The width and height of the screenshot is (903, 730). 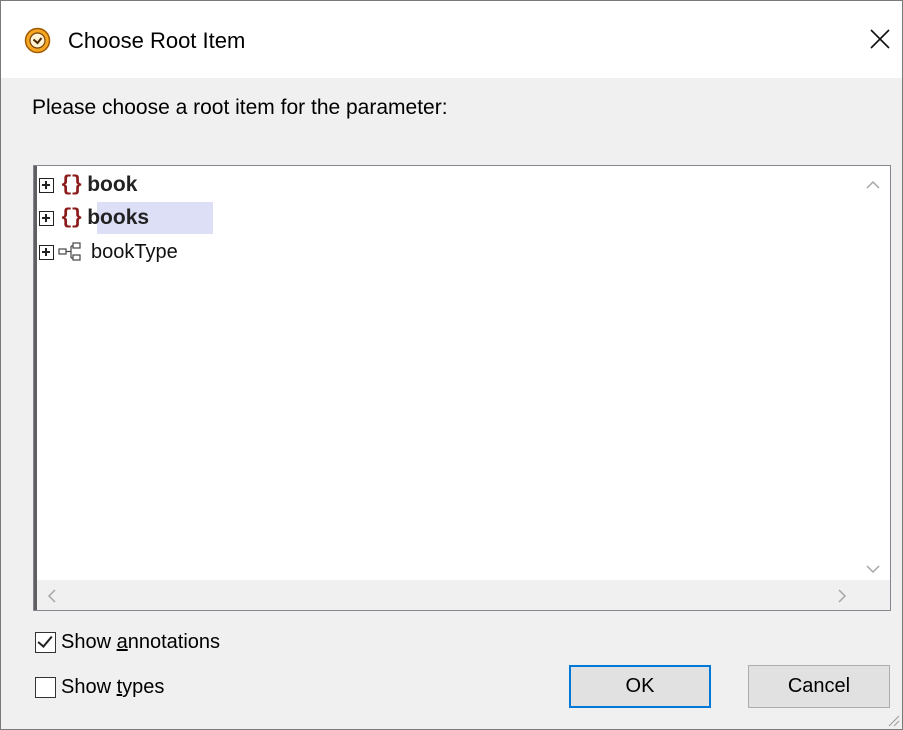 I want to click on show-types-checkbox, so click(x=45, y=687).